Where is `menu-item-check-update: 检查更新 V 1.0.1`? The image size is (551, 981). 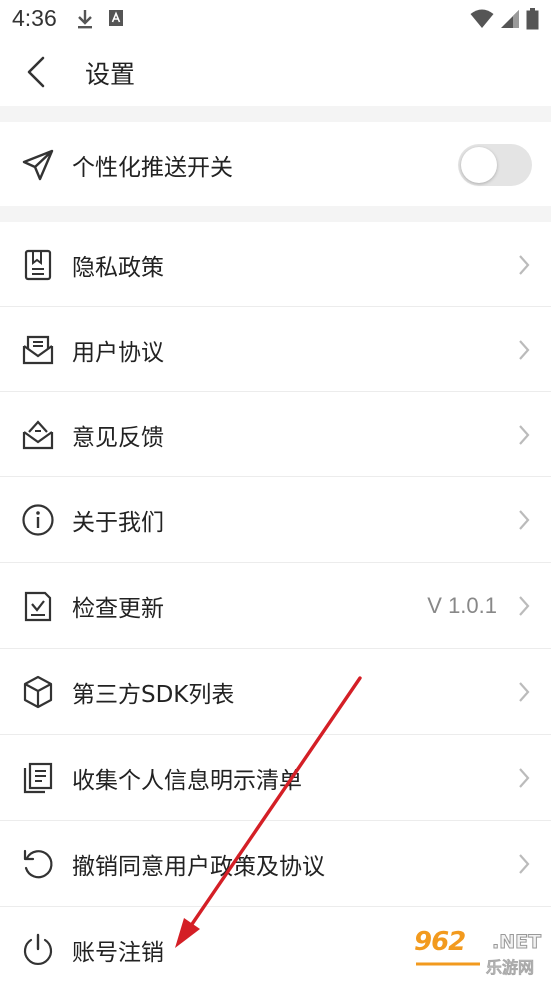
menu-item-check-update: 检查更新 V 1.0.1 is located at coordinates (275, 605).